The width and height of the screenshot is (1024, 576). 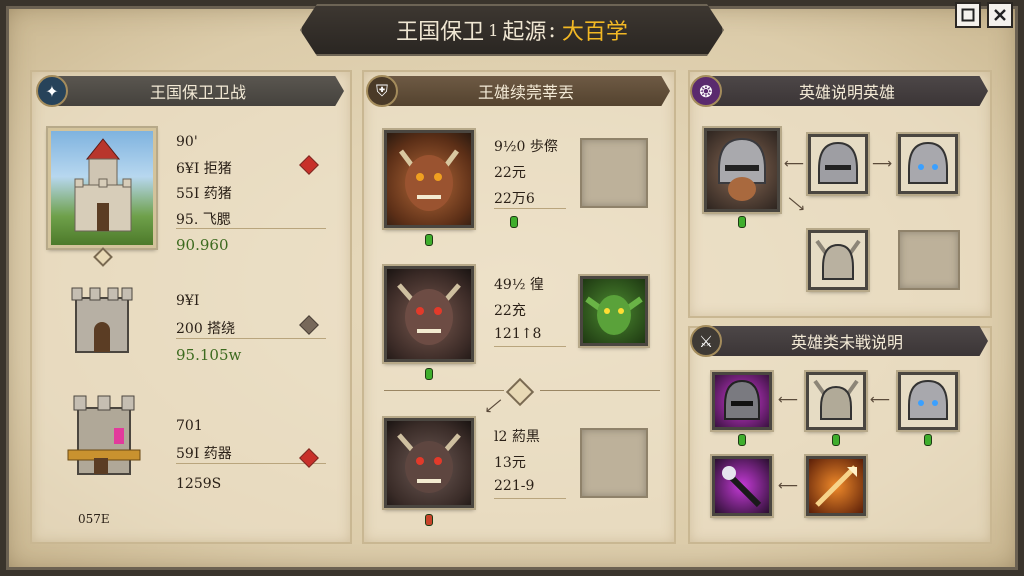 I want to click on shadow-knight-slot, so click(x=742, y=401).